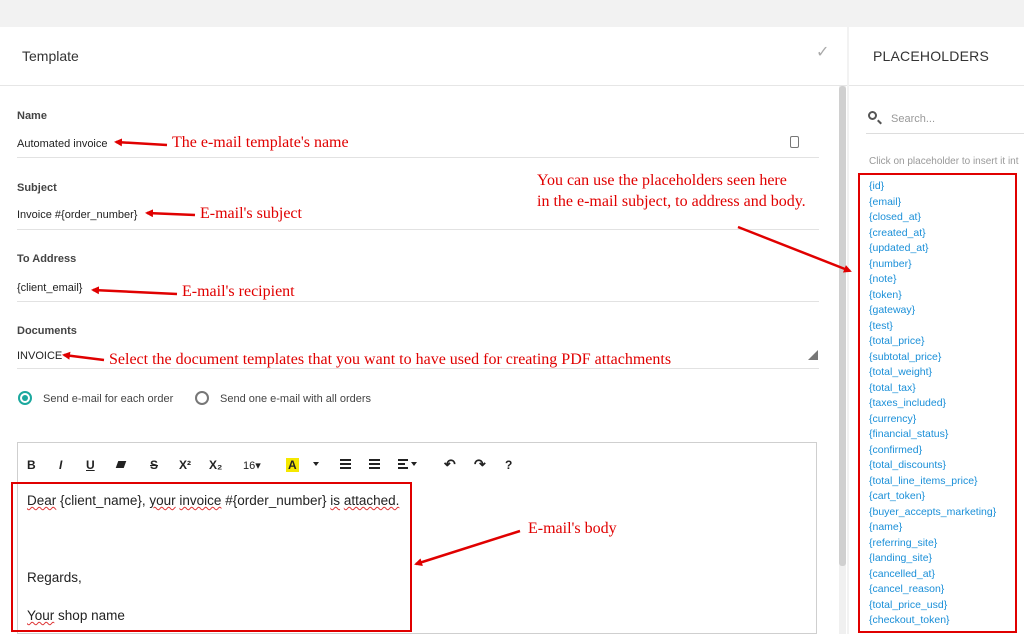  Describe the element at coordinates (467, 547) in the screenshot. I see `arrow-body` at that location.